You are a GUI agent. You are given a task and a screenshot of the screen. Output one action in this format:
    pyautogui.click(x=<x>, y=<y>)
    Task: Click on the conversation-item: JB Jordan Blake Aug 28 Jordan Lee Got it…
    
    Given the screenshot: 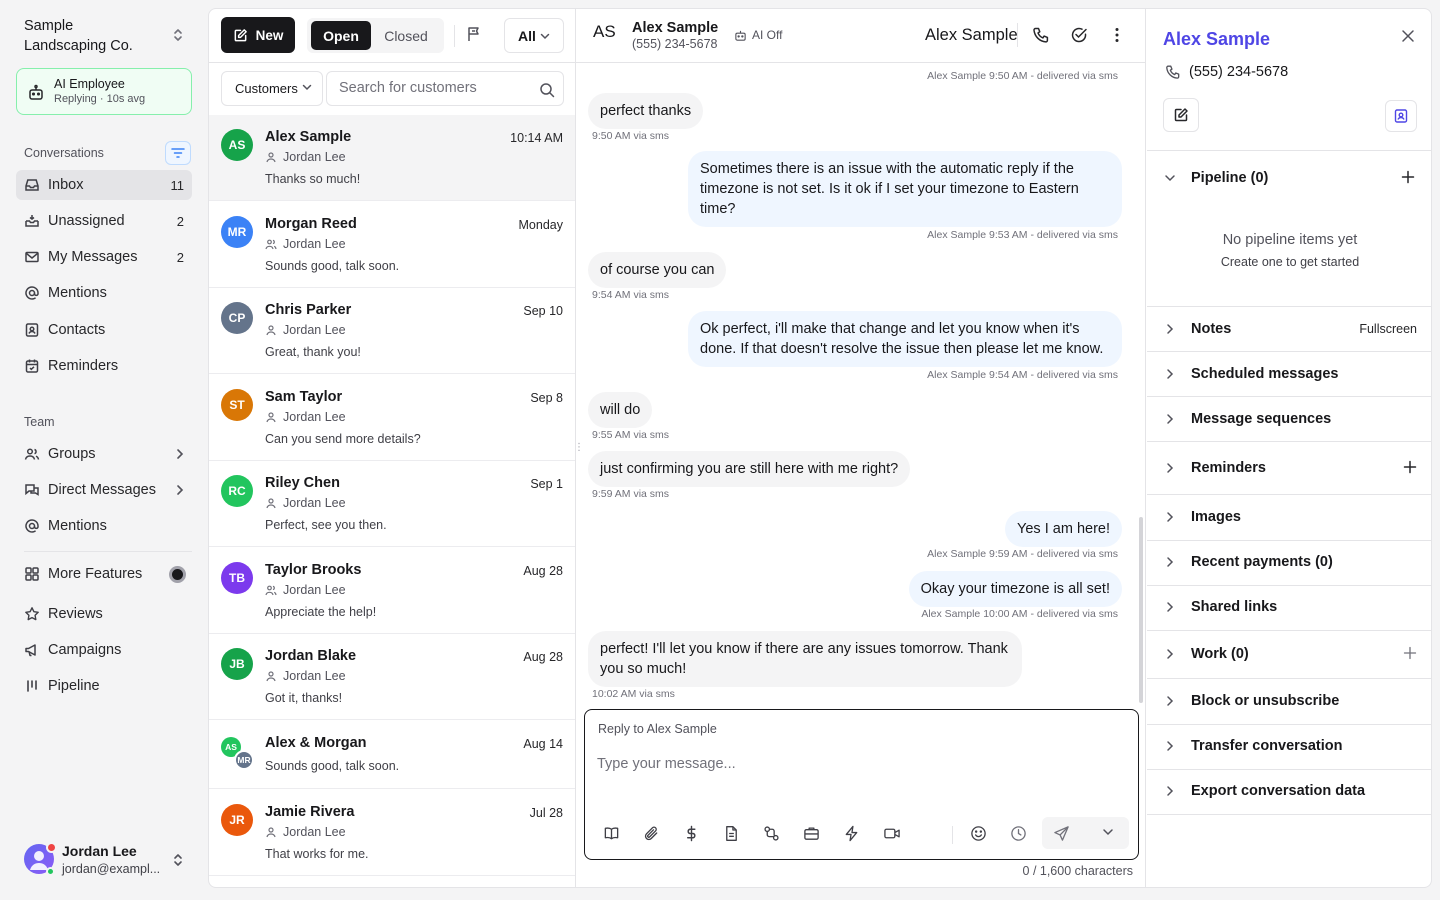 What is the action you would take?
    pyautogui.click(x=392, y=677)
    